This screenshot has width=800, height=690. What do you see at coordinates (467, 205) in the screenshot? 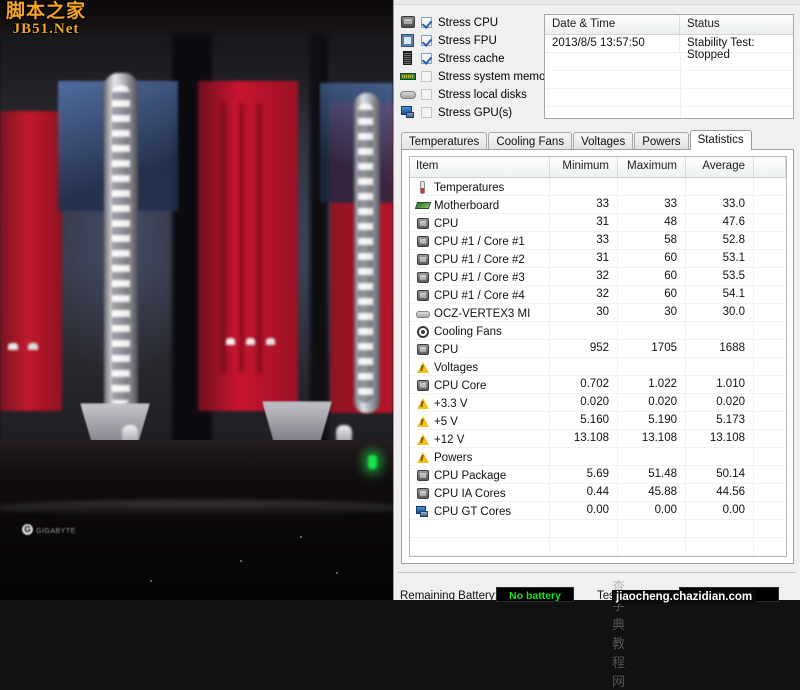
I see `statistics-item-label: Motherboard` at bounding box center [467, 205].